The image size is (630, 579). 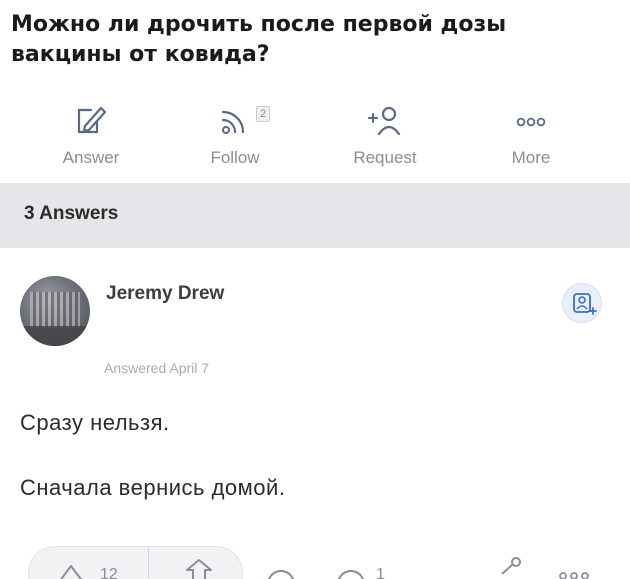 I want to click on pencil-square-icon, so click(x=91, y=121).